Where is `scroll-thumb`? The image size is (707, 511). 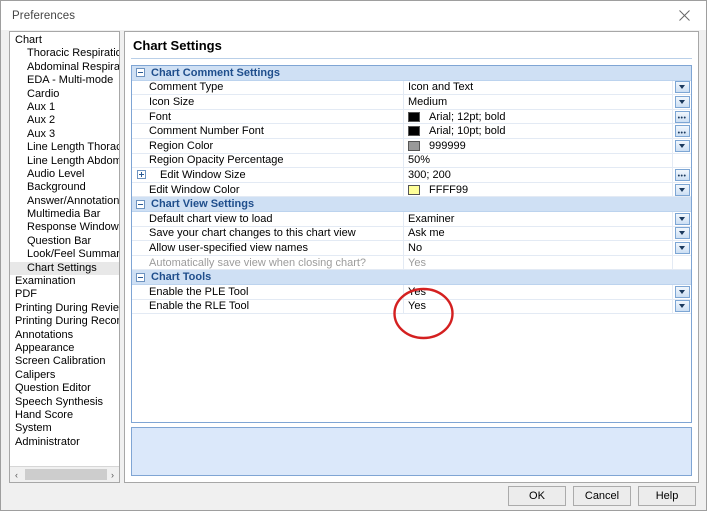 scroll-thumb is located at coordinates (66, 474).